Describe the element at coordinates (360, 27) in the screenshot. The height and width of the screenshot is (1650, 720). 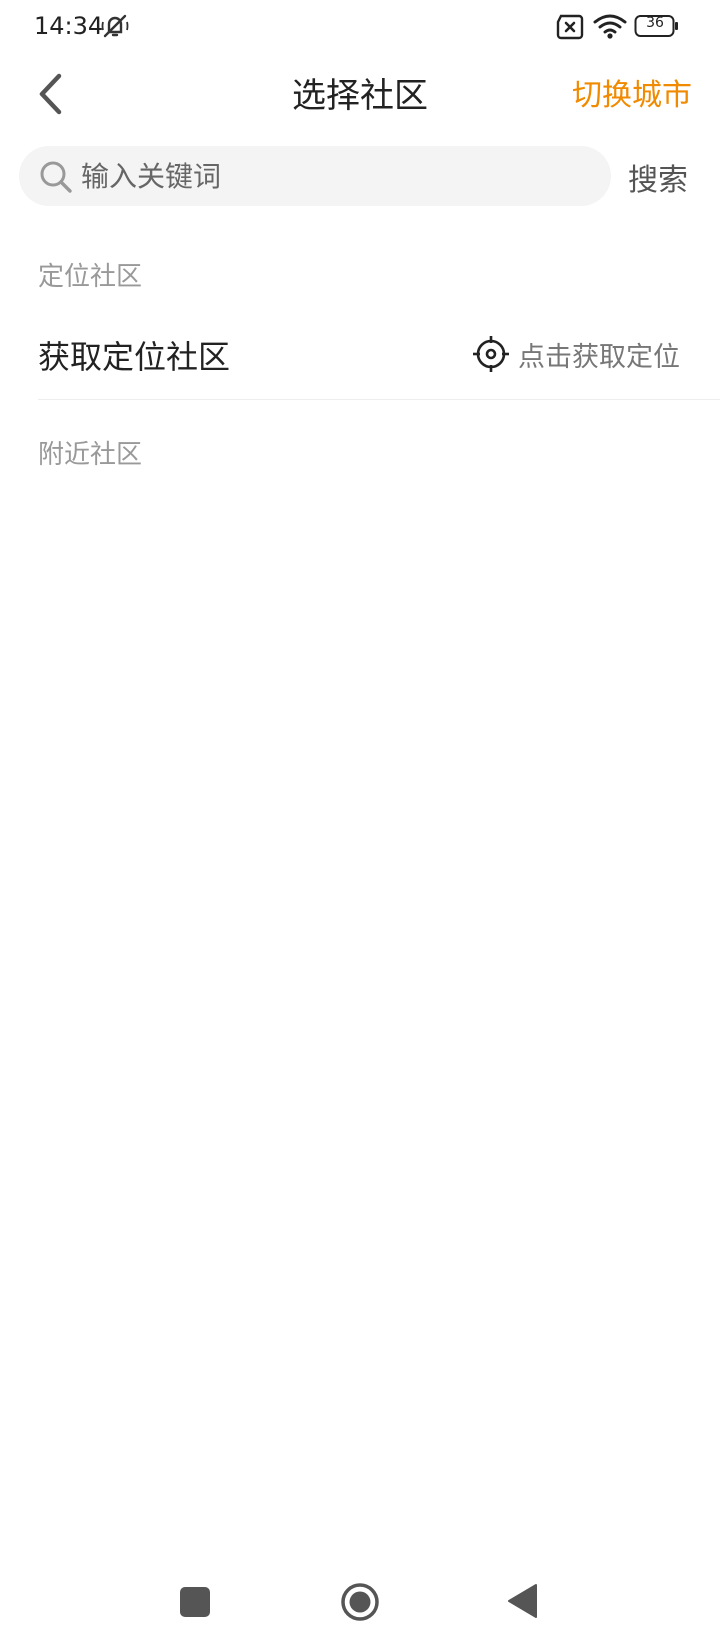
I see `status-bar: 14:34 36` at that location.